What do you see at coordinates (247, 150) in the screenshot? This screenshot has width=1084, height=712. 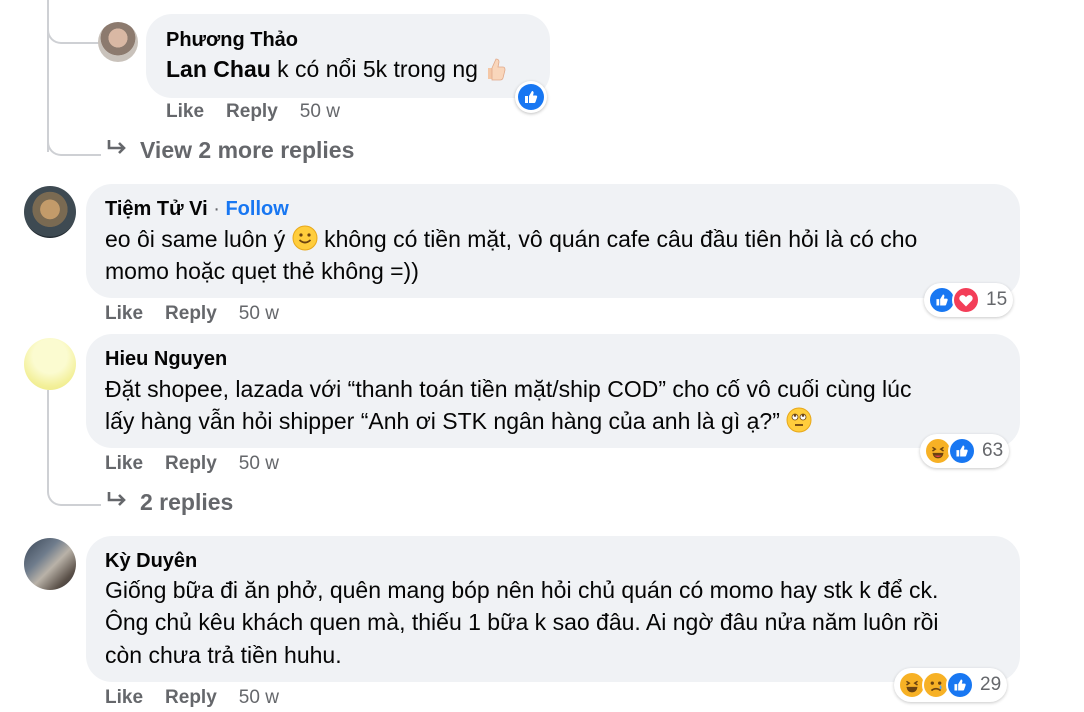 I see `view-more-label: View 2 more replies` at bounding box center [247, 150].